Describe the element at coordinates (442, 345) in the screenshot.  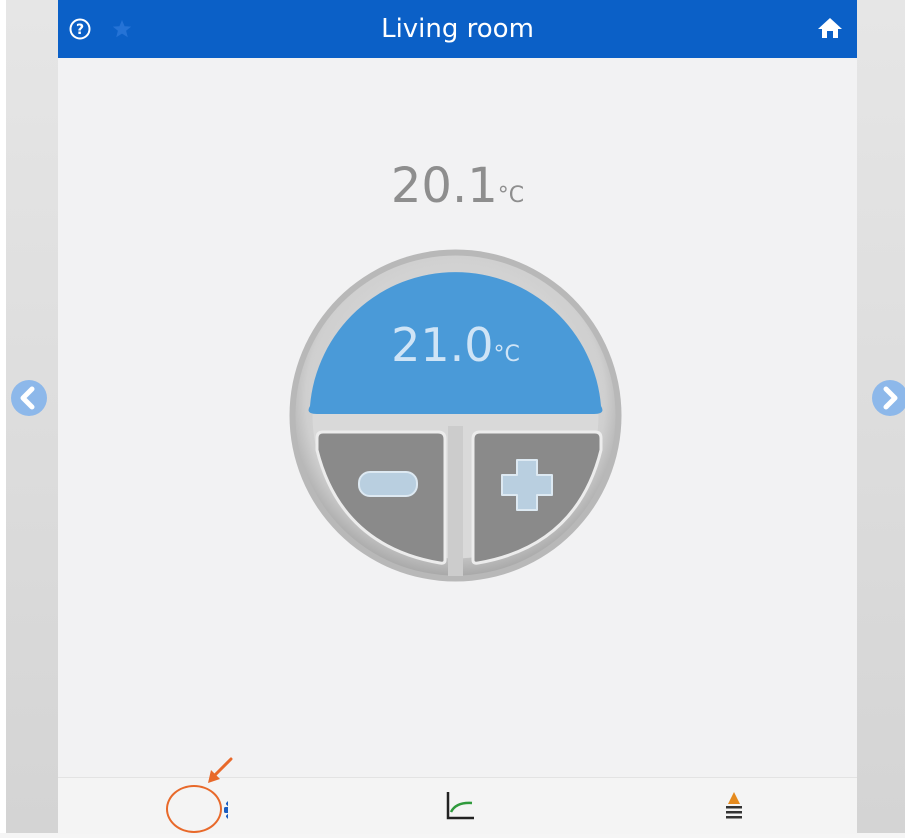
I see `setpoint-value: 21.0` at that location.